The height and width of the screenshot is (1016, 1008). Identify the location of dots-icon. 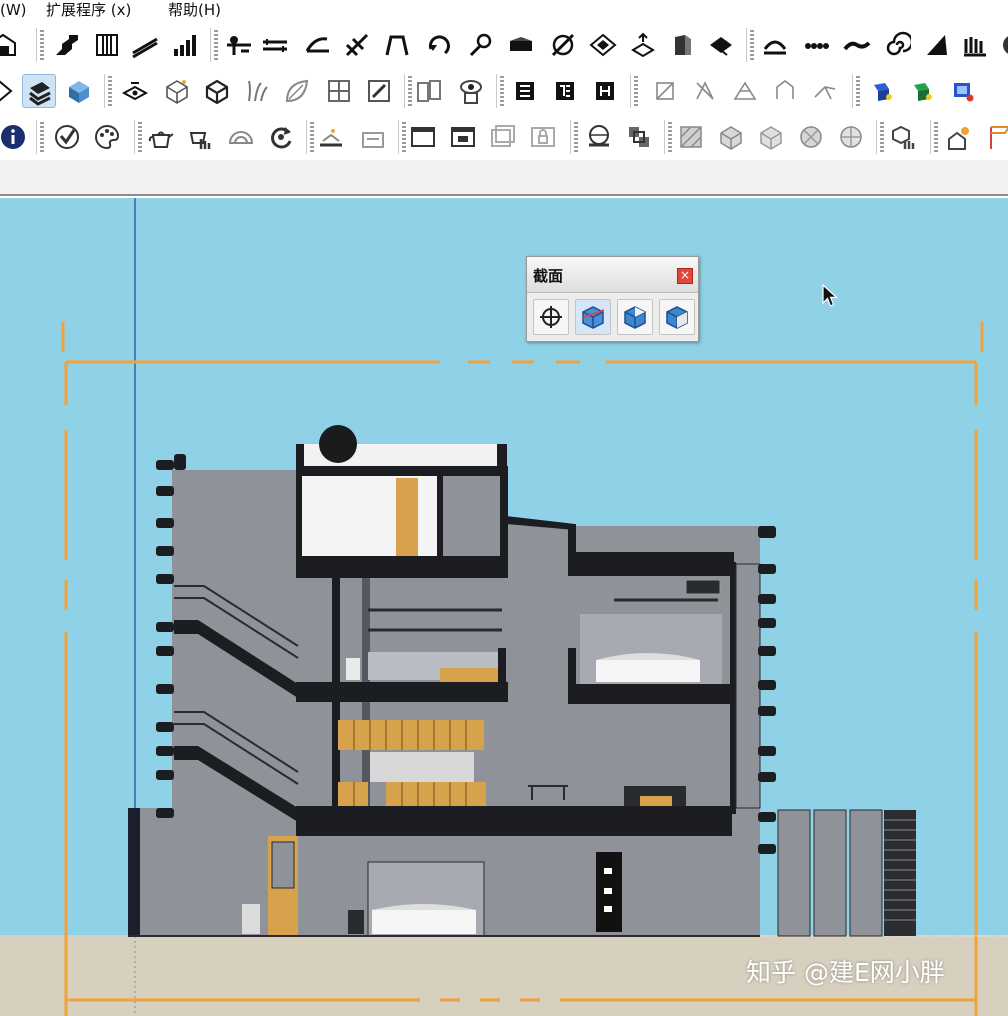
(817, 45).